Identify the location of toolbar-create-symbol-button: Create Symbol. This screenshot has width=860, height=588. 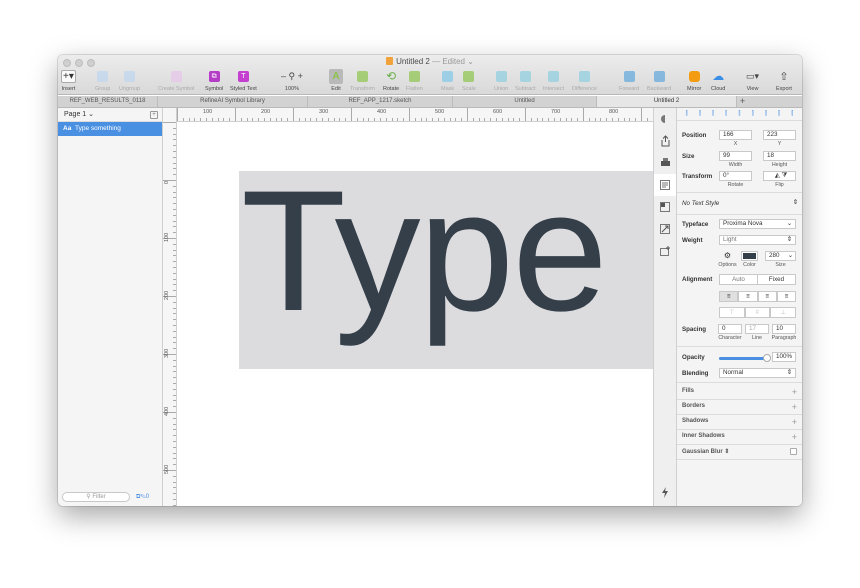
(176, 81).